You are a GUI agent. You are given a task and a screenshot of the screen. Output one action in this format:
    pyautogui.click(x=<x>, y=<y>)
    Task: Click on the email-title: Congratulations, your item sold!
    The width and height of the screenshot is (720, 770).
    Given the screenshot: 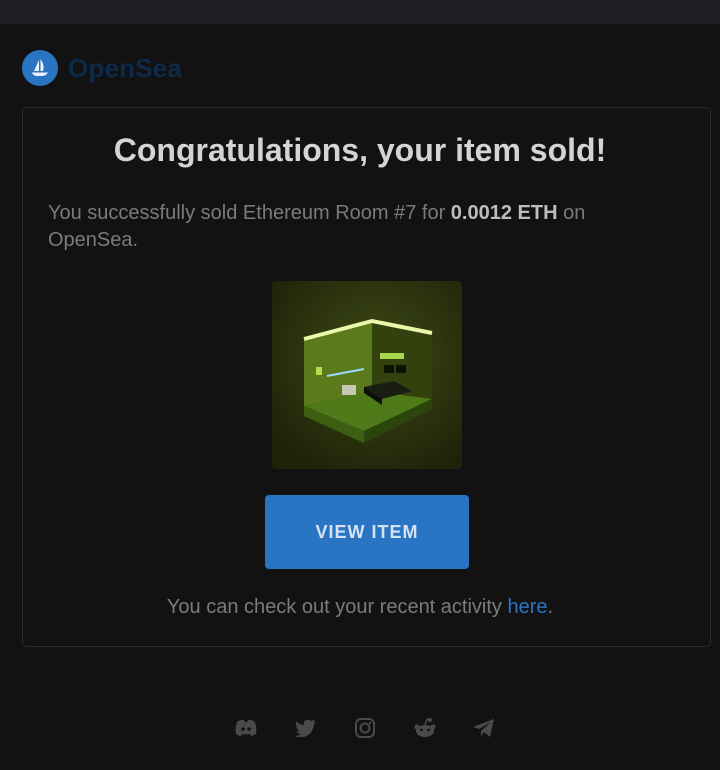 What is the action you would take?
    pyautogui.click(x=360, y=150)
    